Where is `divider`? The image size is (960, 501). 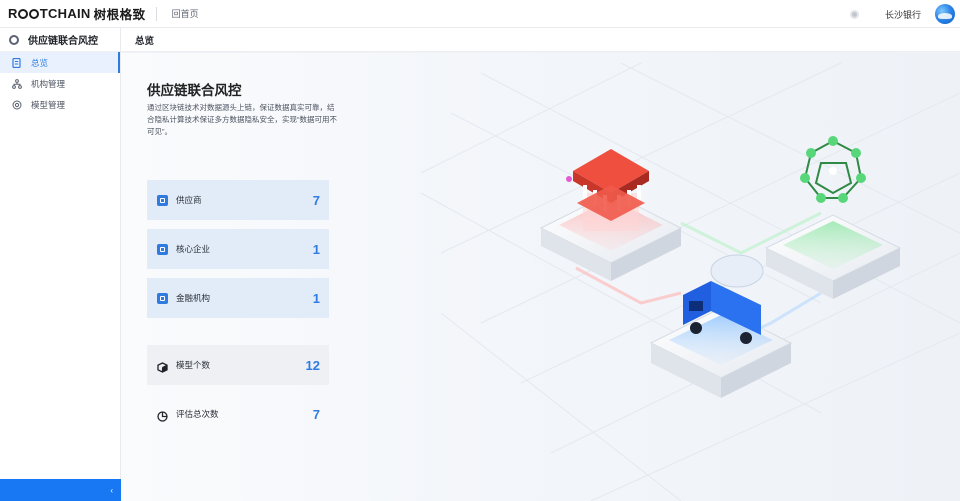
divider is located at coordinates (156, 13).